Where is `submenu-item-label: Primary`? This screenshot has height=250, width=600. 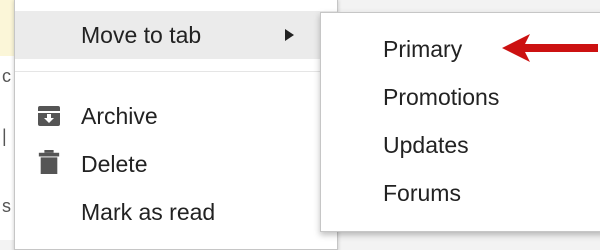 submenu-item-label: Primary is located at coordinates (423, 49).